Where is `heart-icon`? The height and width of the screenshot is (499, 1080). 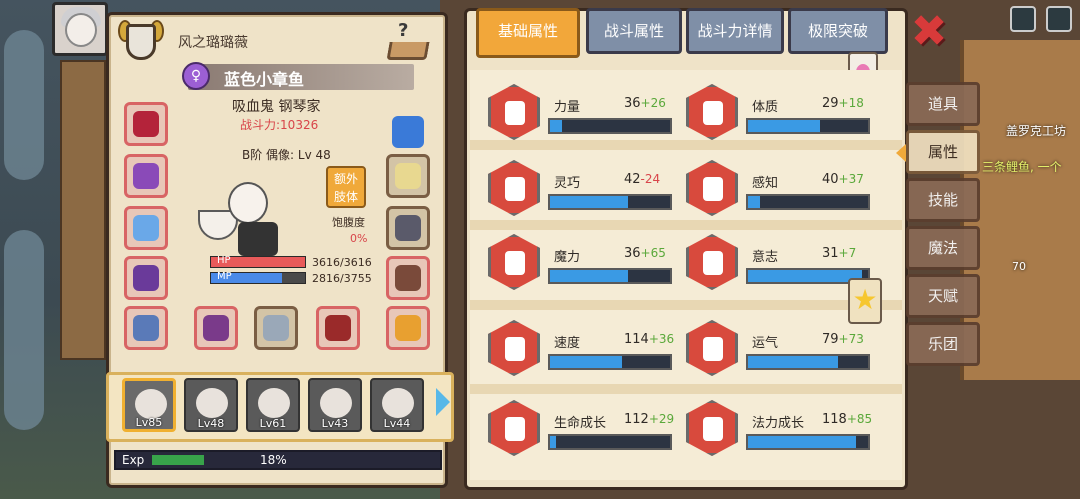 heart-icon is located at coordinates (514, 428).